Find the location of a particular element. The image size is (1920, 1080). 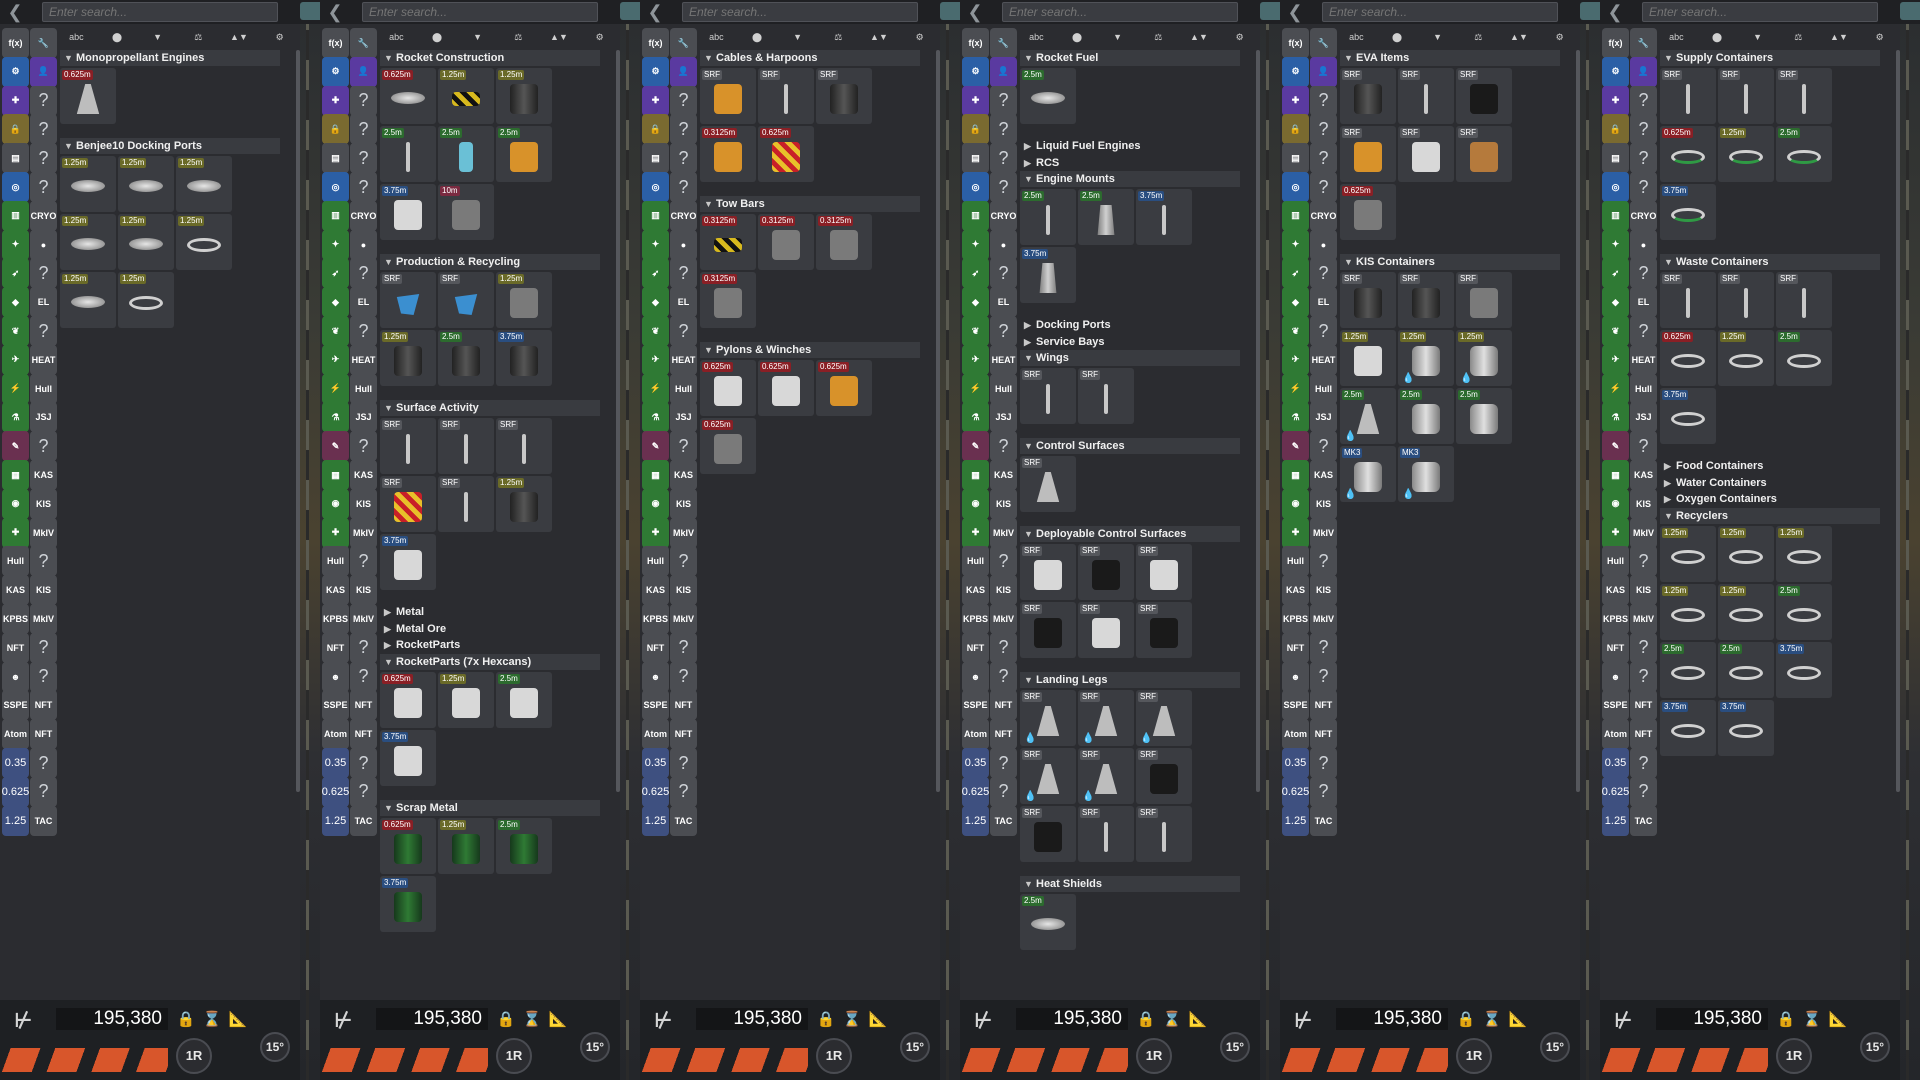

category-mk-icon: MkIV is located at coordinates (363, 532).